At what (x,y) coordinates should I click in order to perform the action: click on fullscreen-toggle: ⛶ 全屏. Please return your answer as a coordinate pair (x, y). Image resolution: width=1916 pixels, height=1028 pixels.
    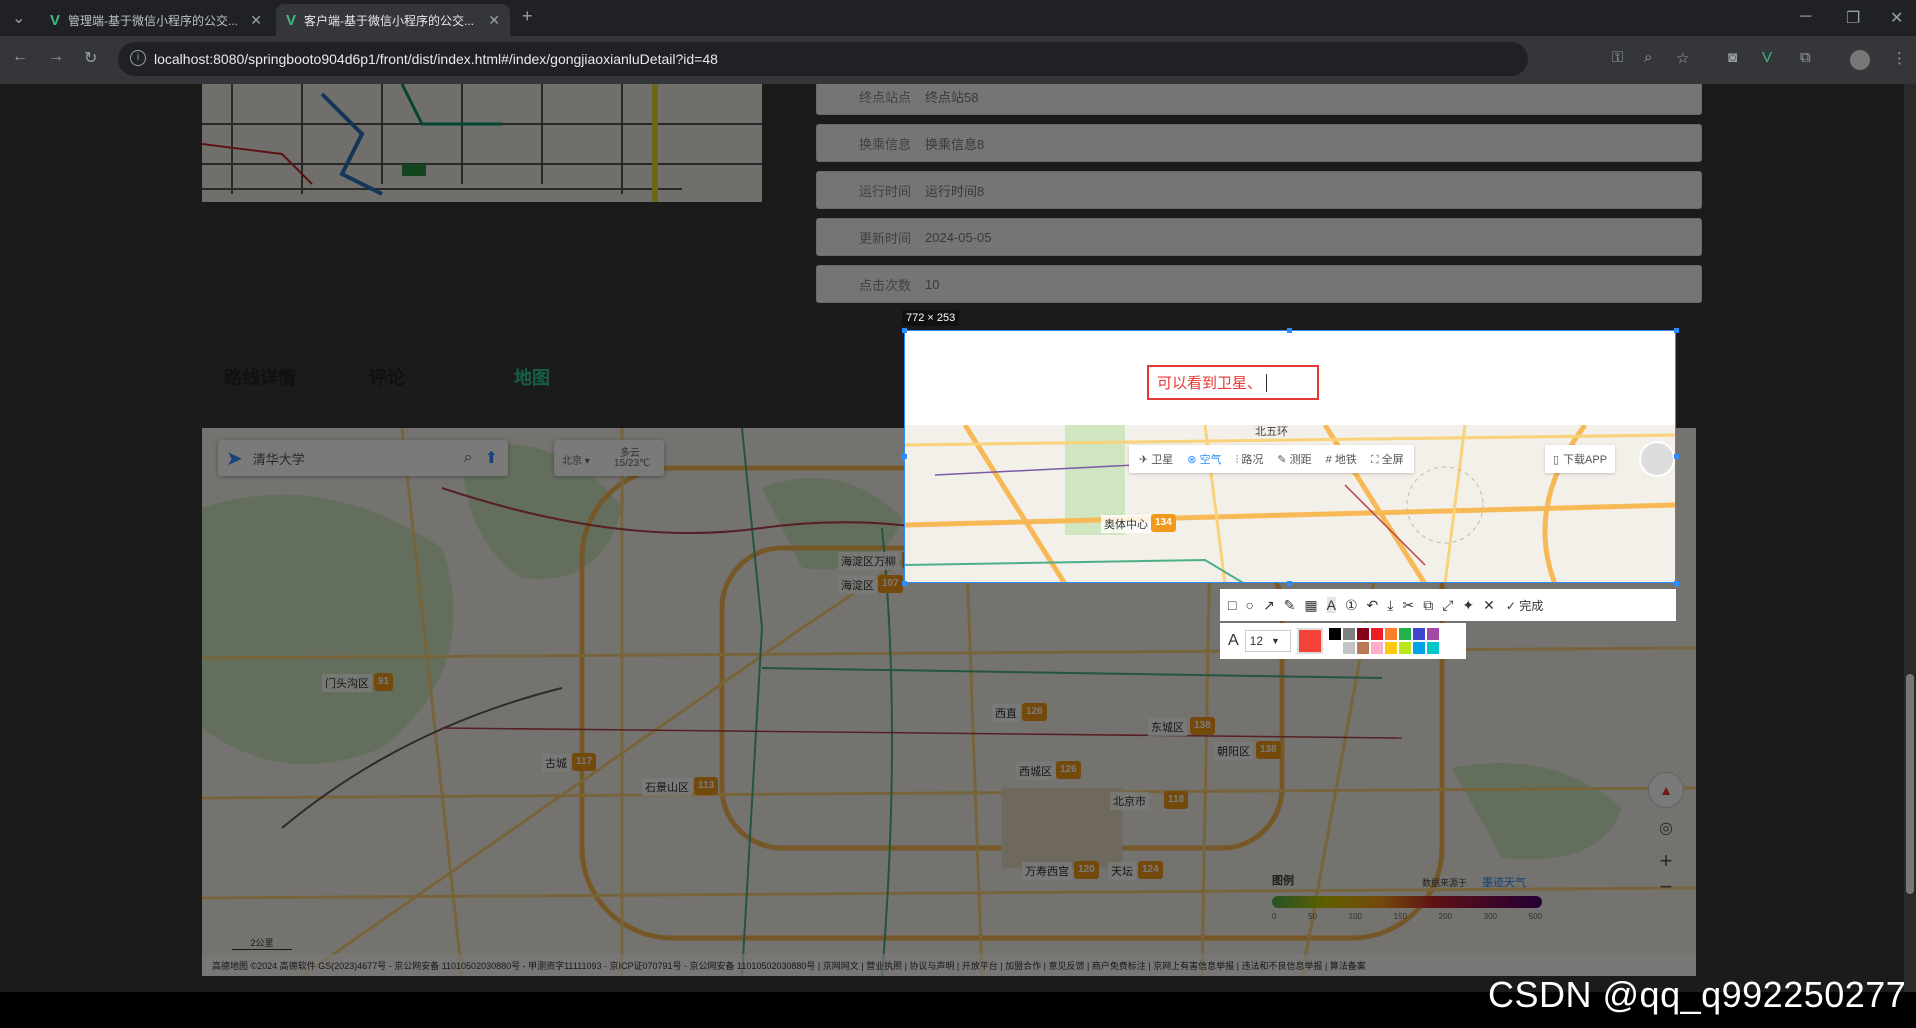
    Looking at the image, I should click on (1387, 459).